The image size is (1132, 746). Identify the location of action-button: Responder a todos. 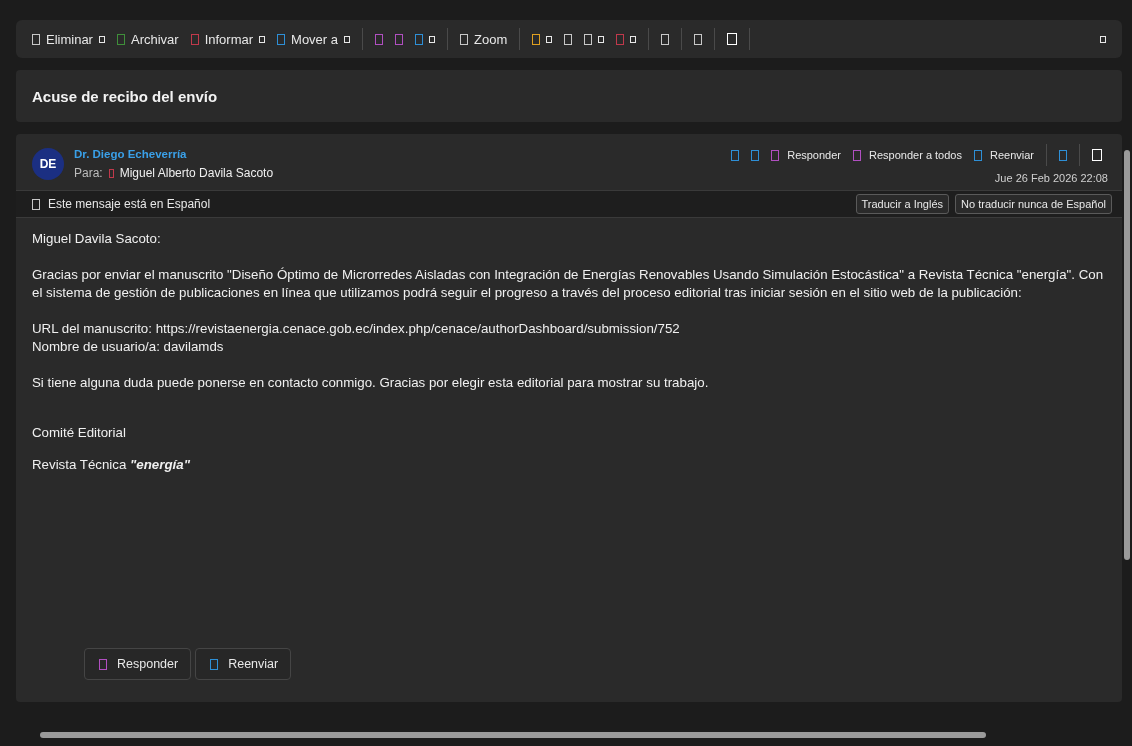
(907, 155).